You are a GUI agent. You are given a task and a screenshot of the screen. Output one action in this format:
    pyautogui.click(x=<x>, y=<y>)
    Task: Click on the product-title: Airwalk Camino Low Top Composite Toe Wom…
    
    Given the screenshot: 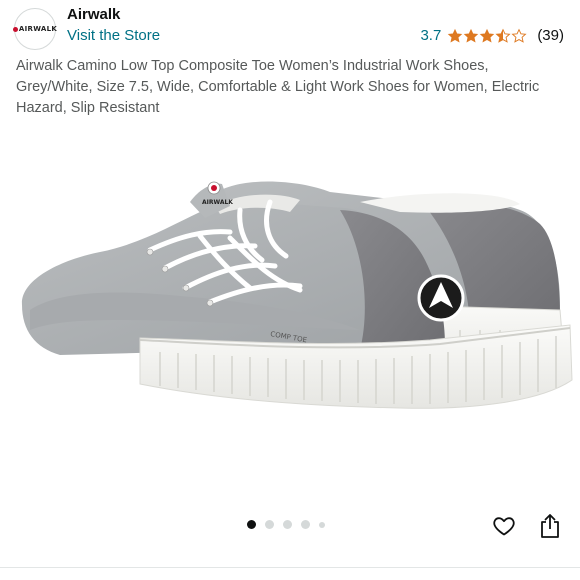 What is the action you would take?
    pyautogui.click(x=278, y=87)
    